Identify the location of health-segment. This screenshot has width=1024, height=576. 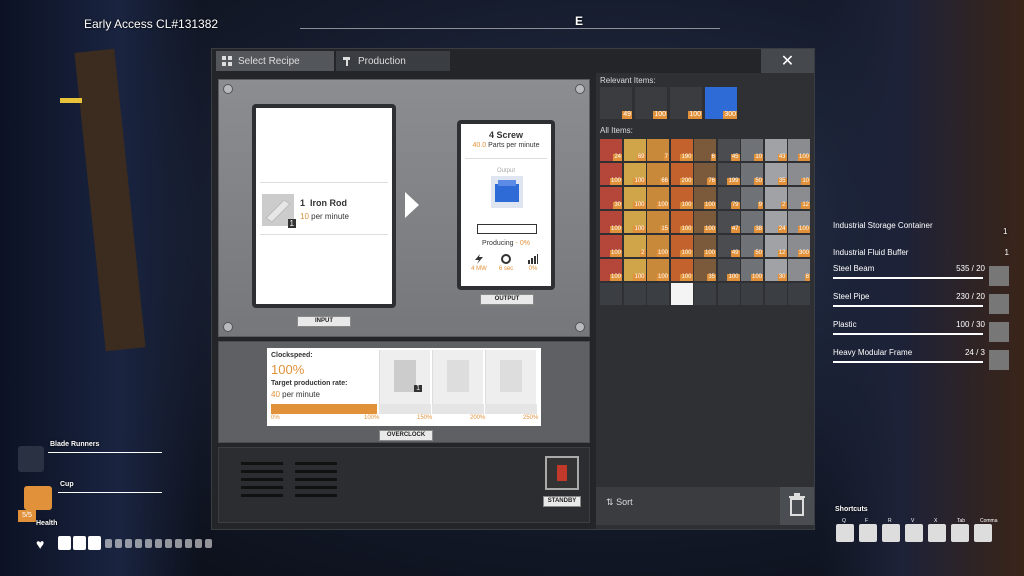
(208, 543).